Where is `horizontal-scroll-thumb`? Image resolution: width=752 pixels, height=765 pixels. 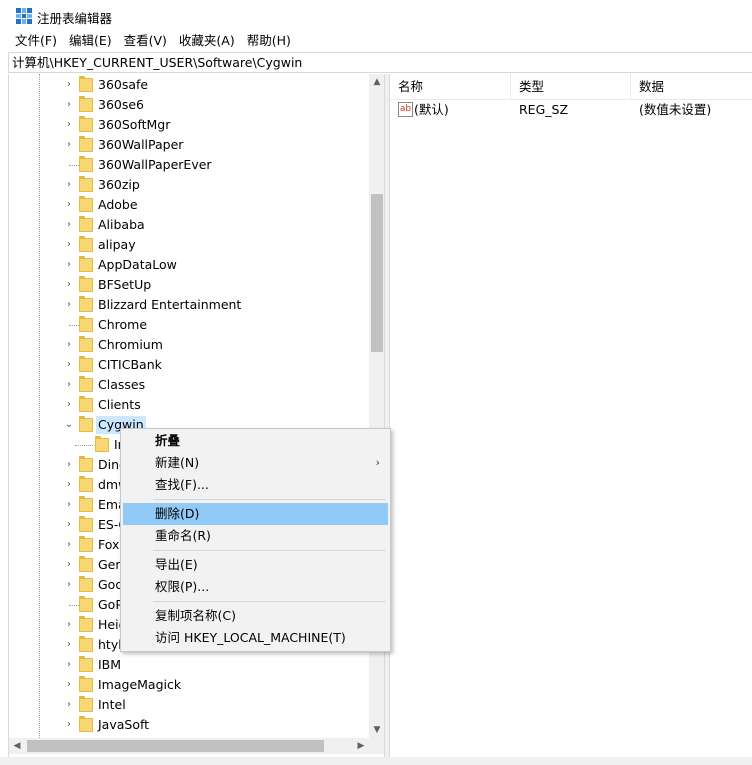 horizontal-scroll-thumb is located at coordinates (175, 746).